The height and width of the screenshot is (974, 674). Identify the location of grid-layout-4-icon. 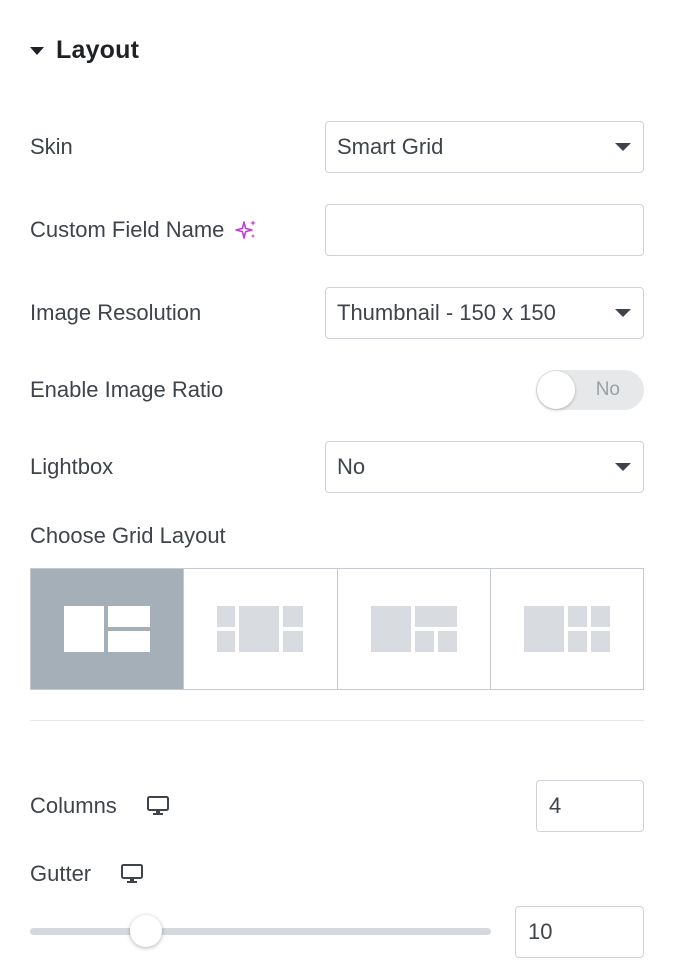
(566, 629).